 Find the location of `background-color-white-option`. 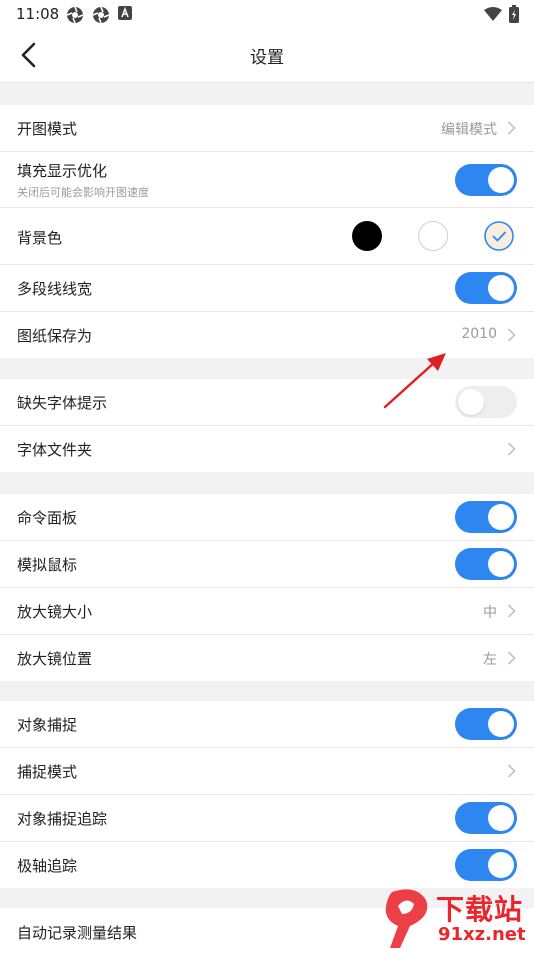

background-color-white-option is located at coordinates (433, 236).